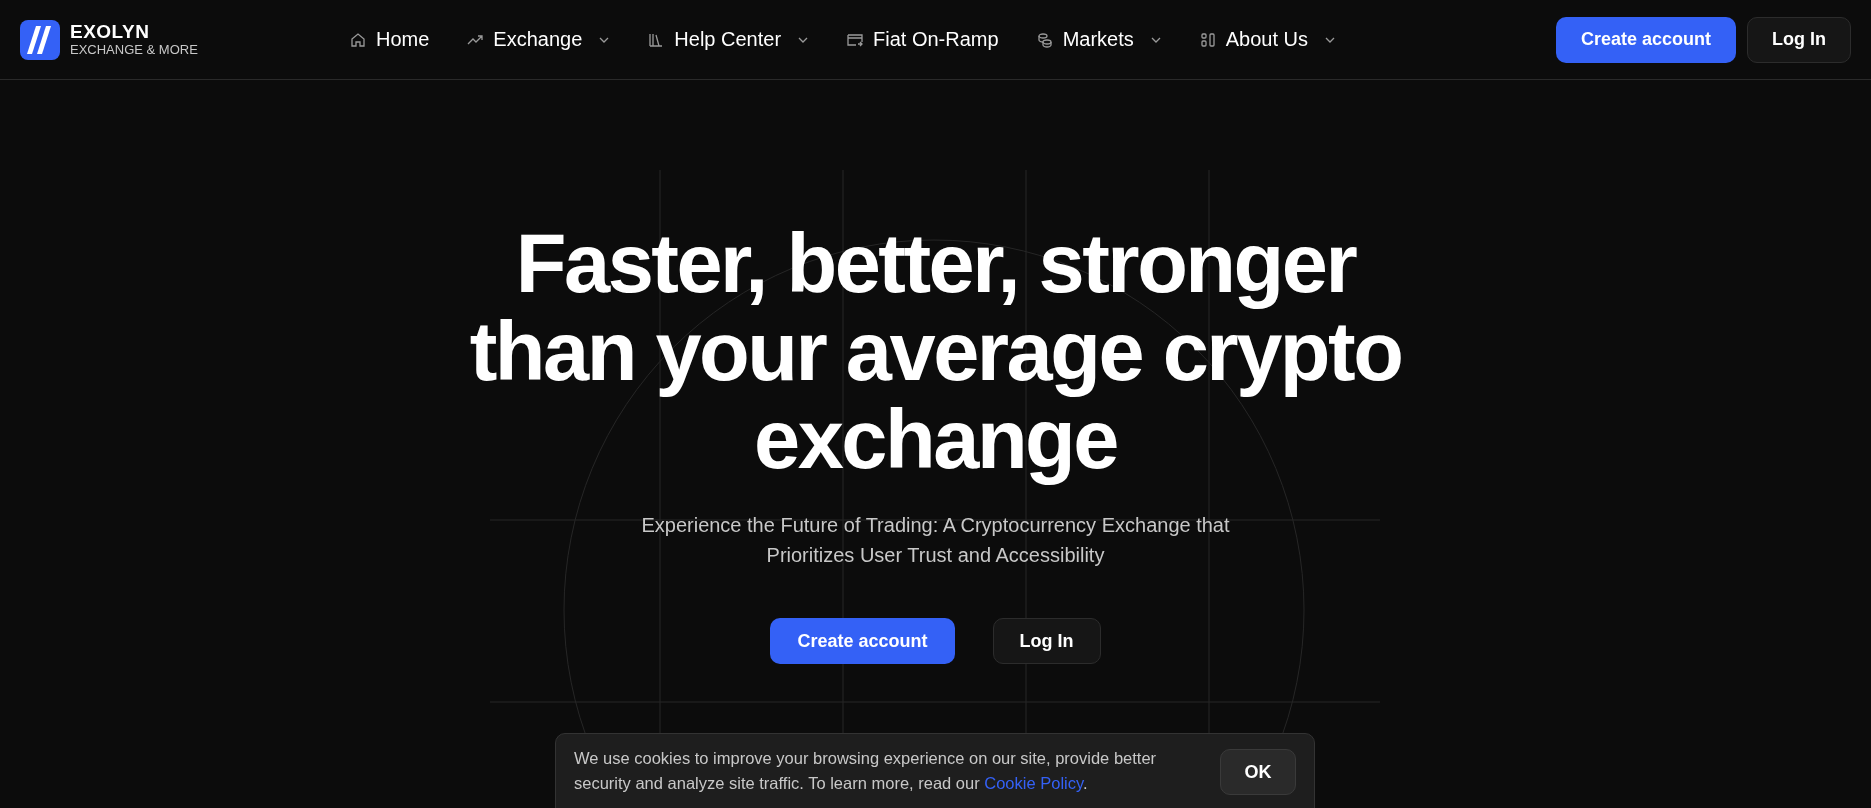 Image resolution: width=1871 pixels, height=808 pixels. I want to click on logo-icon, so click(40, 39).